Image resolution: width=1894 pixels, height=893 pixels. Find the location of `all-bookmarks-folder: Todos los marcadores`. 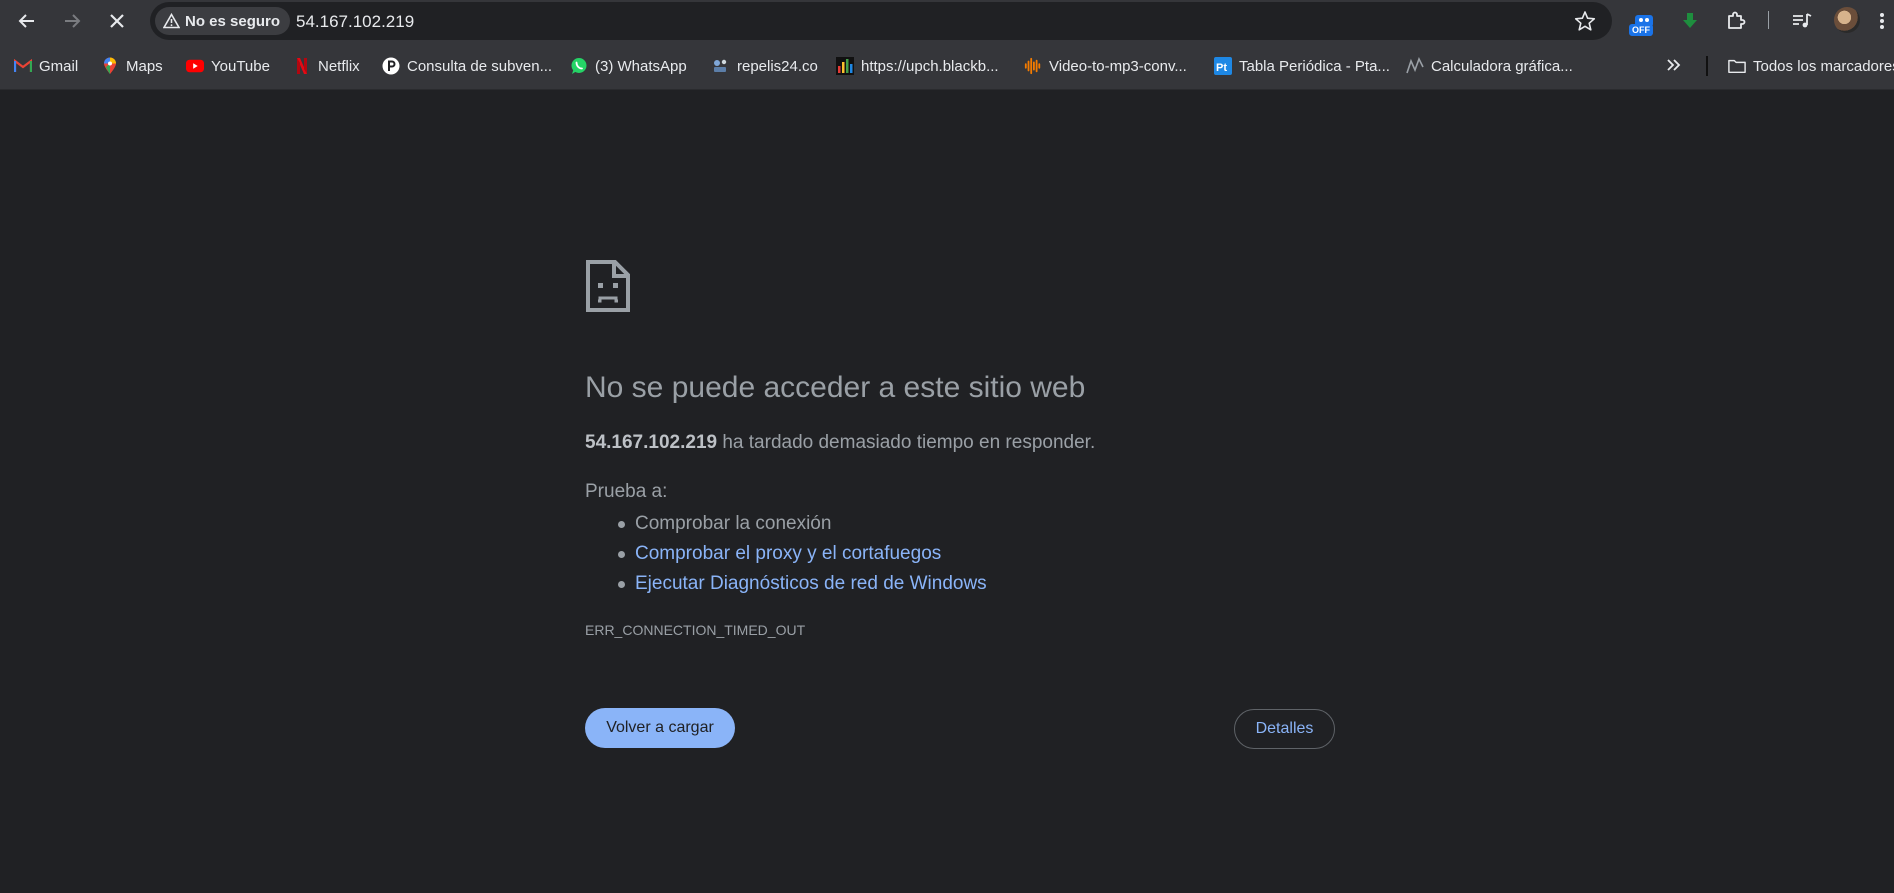

all-bookmarks-folder: Todos los marcadores is located at coordinates (1811, 66).